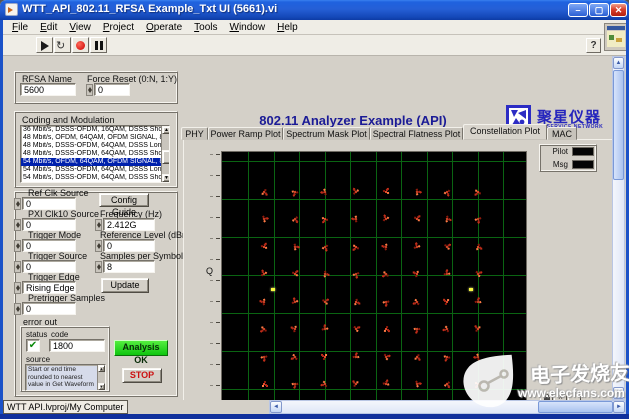  Describe the element at coordinates (20, 27) in the screenshot. I see `menu-item-file: File` at that location.